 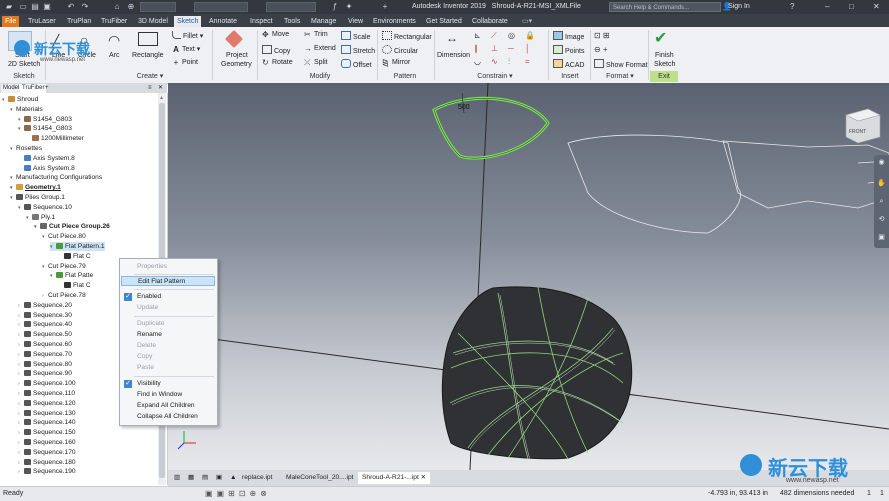 I want to click on image-button: Image, so click(x=568, y=36).